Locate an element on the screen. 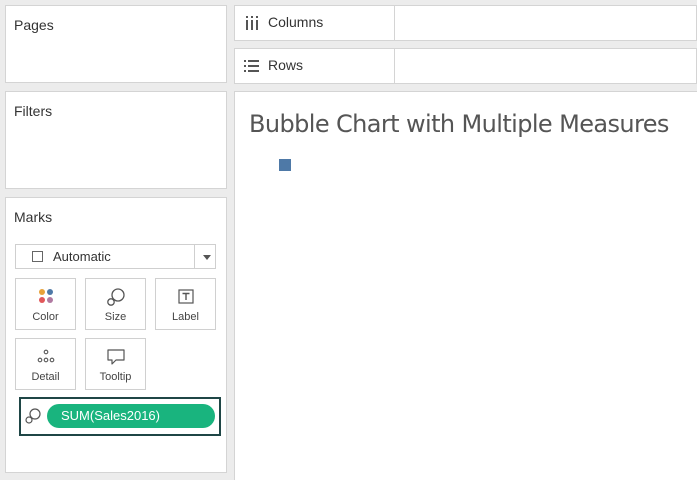  detail-icon is located at coordinates (46, 356).